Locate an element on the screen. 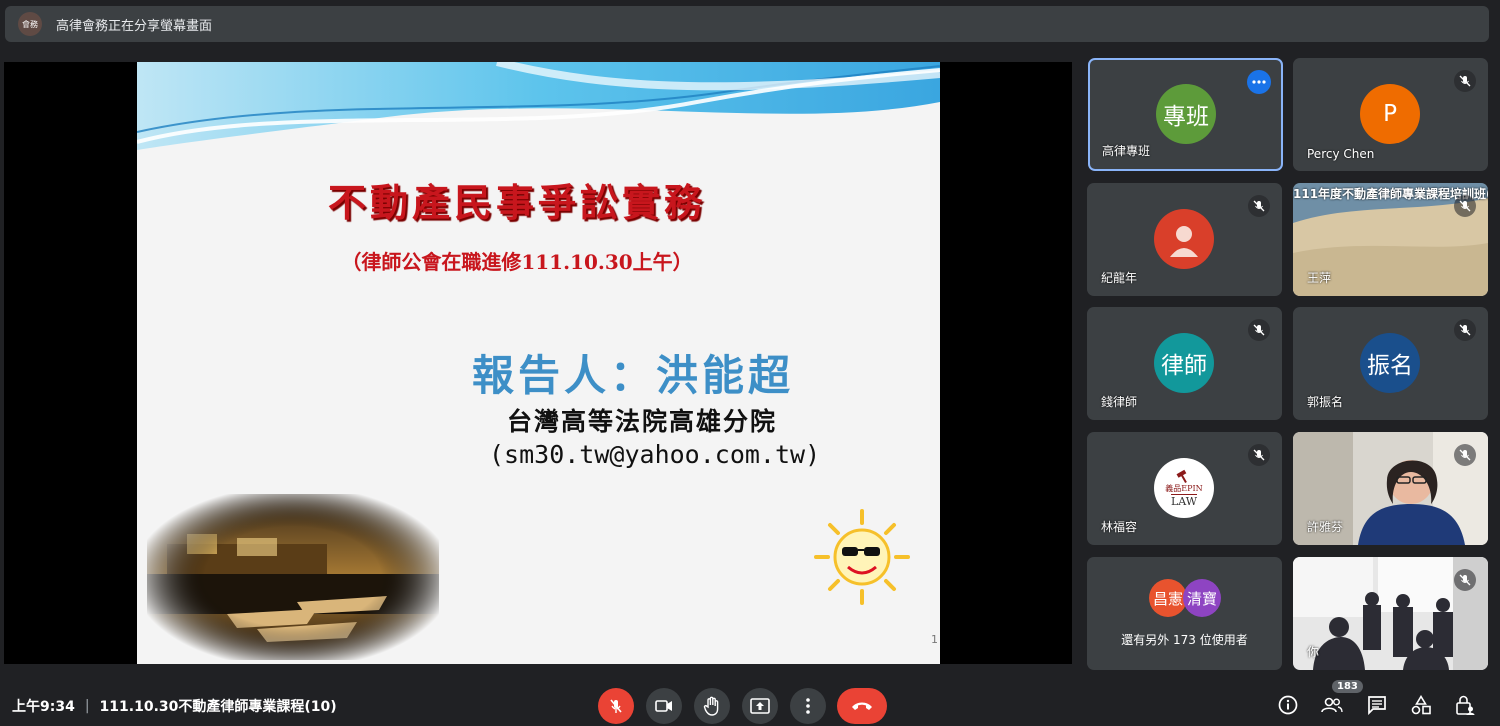 Image resolution: width=1500 pixels, height=726 pixels. presenter-avatar: 會務 is located at coordinates (30, 24).